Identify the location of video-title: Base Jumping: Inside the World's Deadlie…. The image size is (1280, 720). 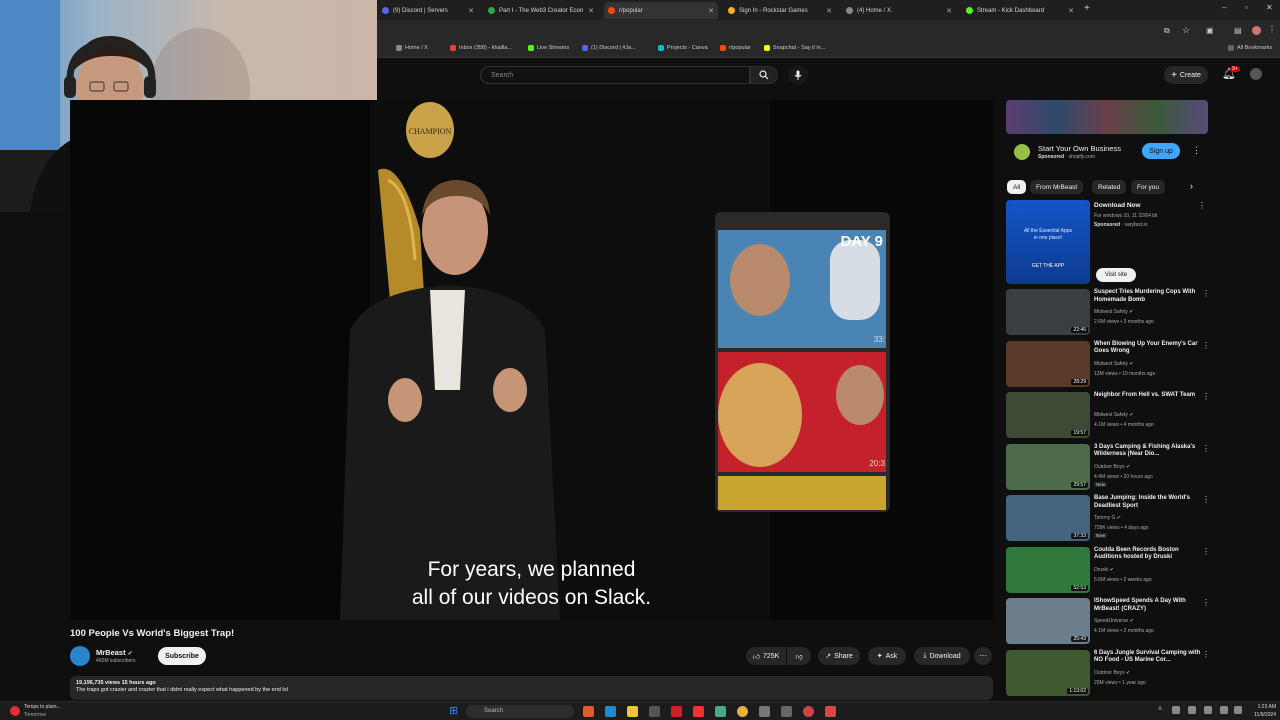
(1148, 502).